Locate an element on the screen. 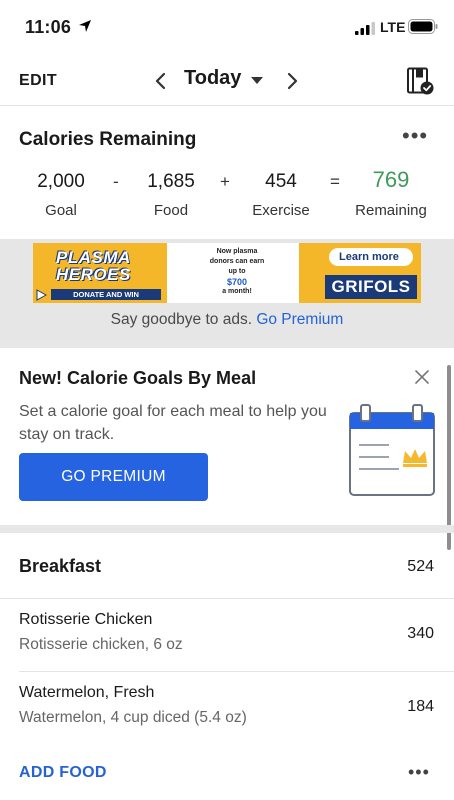  location-arrow-icon is located at coordinates (85, 26).